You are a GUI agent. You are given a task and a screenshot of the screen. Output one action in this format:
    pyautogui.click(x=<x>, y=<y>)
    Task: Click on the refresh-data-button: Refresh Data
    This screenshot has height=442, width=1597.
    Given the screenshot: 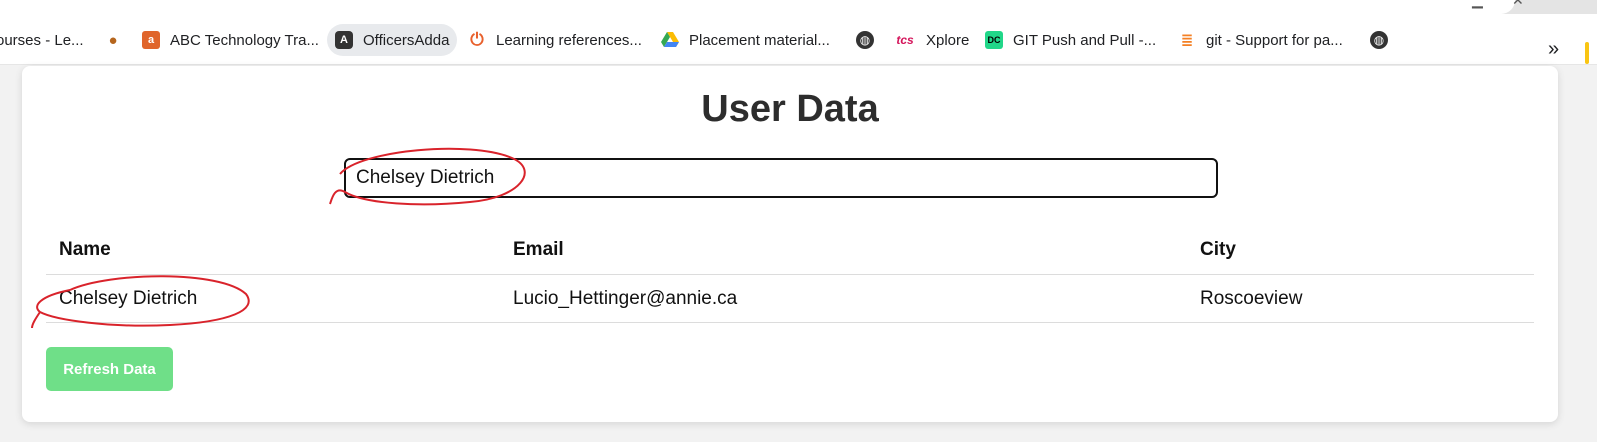 What is the action you would take?
    pyautogui.click(x=109, y=369)
    